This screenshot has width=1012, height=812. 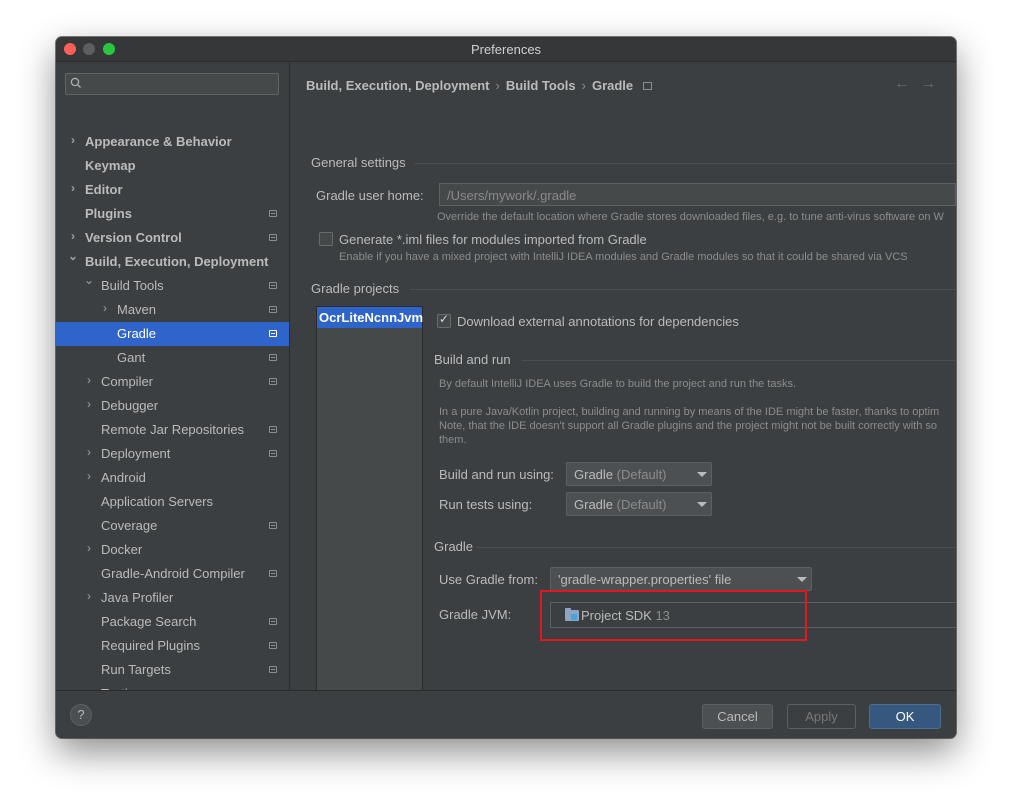 What do you see at coordinates (928, 84) in the screenshot?
I see `forward-arrow-icon: →` at bounding box center [928, 84].